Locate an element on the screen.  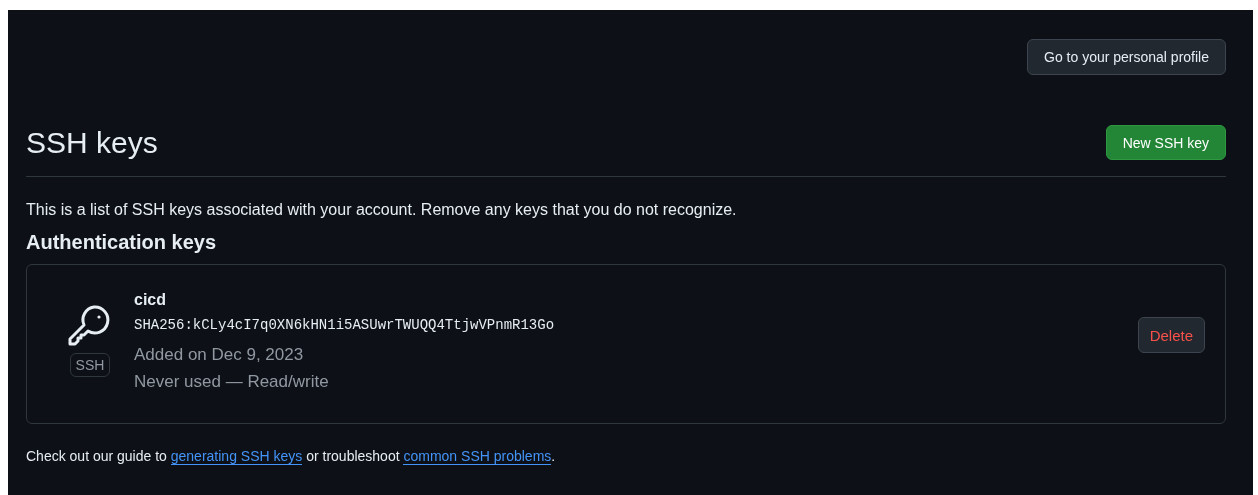
intro-text: This is a list of SSH keys associated with your account. Remove any keys that you do not recognize. is located at coordinates (382, 210).